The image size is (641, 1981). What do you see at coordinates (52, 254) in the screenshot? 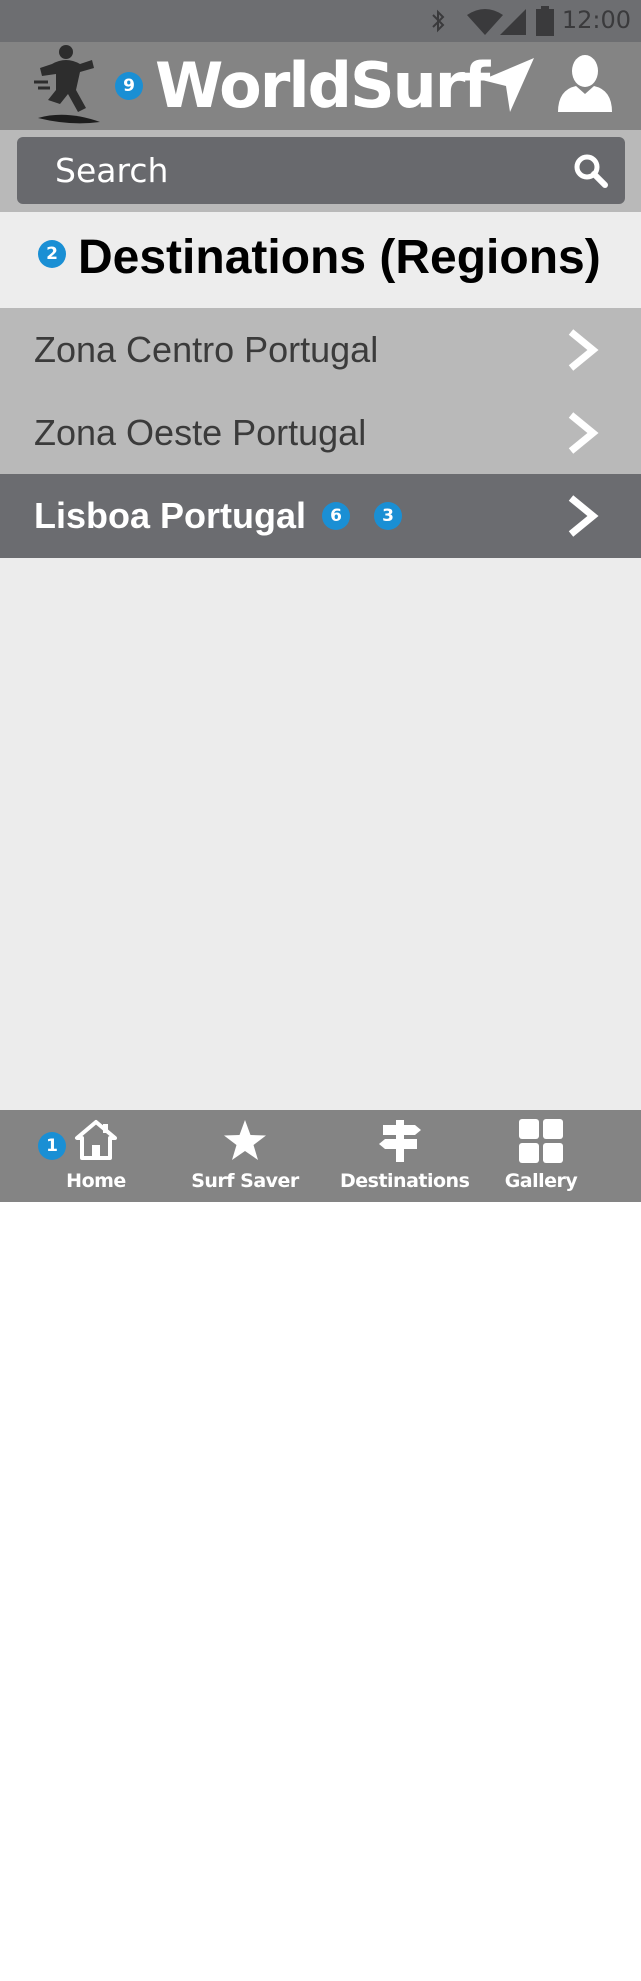
I see `annotation-badge: 2` at bounding box center [52, 254].